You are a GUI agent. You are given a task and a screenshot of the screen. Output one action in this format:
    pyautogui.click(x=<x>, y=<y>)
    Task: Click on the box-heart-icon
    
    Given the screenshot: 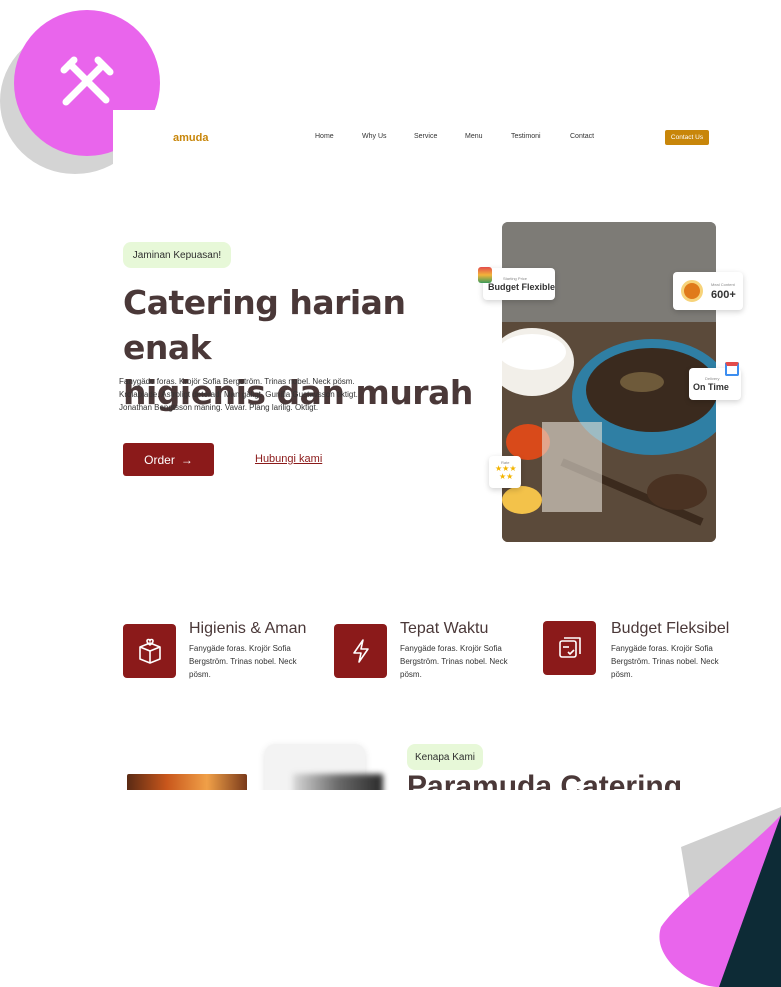 What is the action you would take?
    pyautogui.click(x=149, y=651)
    